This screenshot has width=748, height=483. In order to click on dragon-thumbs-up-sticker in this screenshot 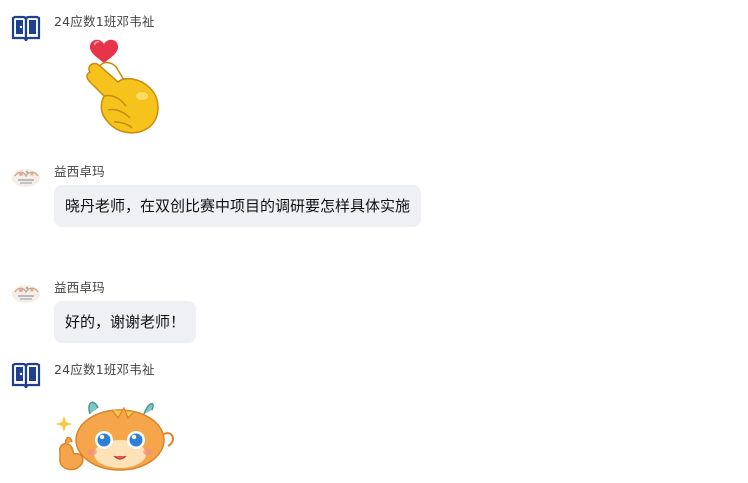, I will do `click(117, 436)`.